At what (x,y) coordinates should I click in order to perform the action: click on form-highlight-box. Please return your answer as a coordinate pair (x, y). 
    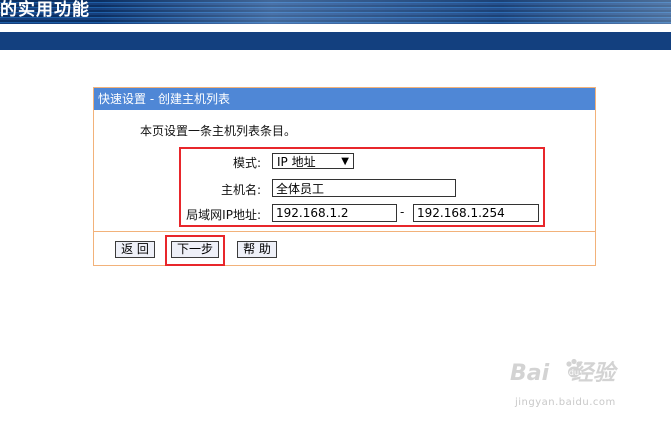
    Looking at the image, I should click on (362, 187).